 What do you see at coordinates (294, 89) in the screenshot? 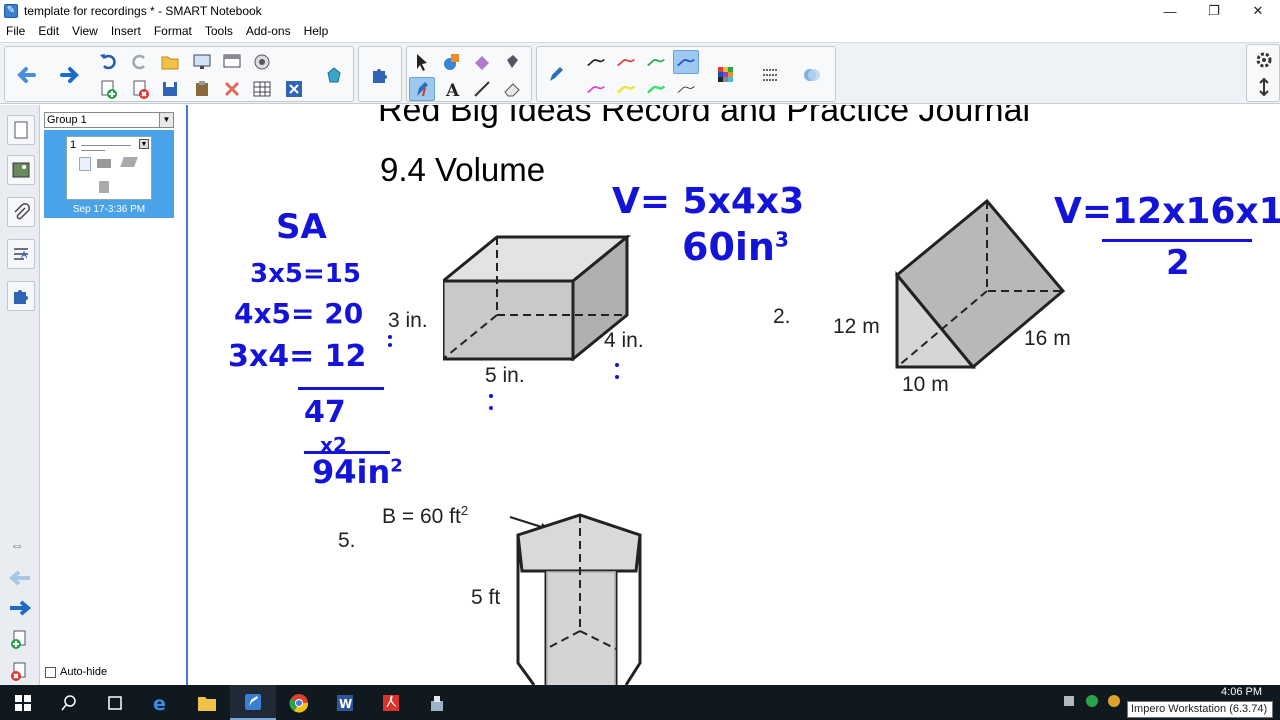
I see `full-screen-icon` at bounding box center [294, 89].